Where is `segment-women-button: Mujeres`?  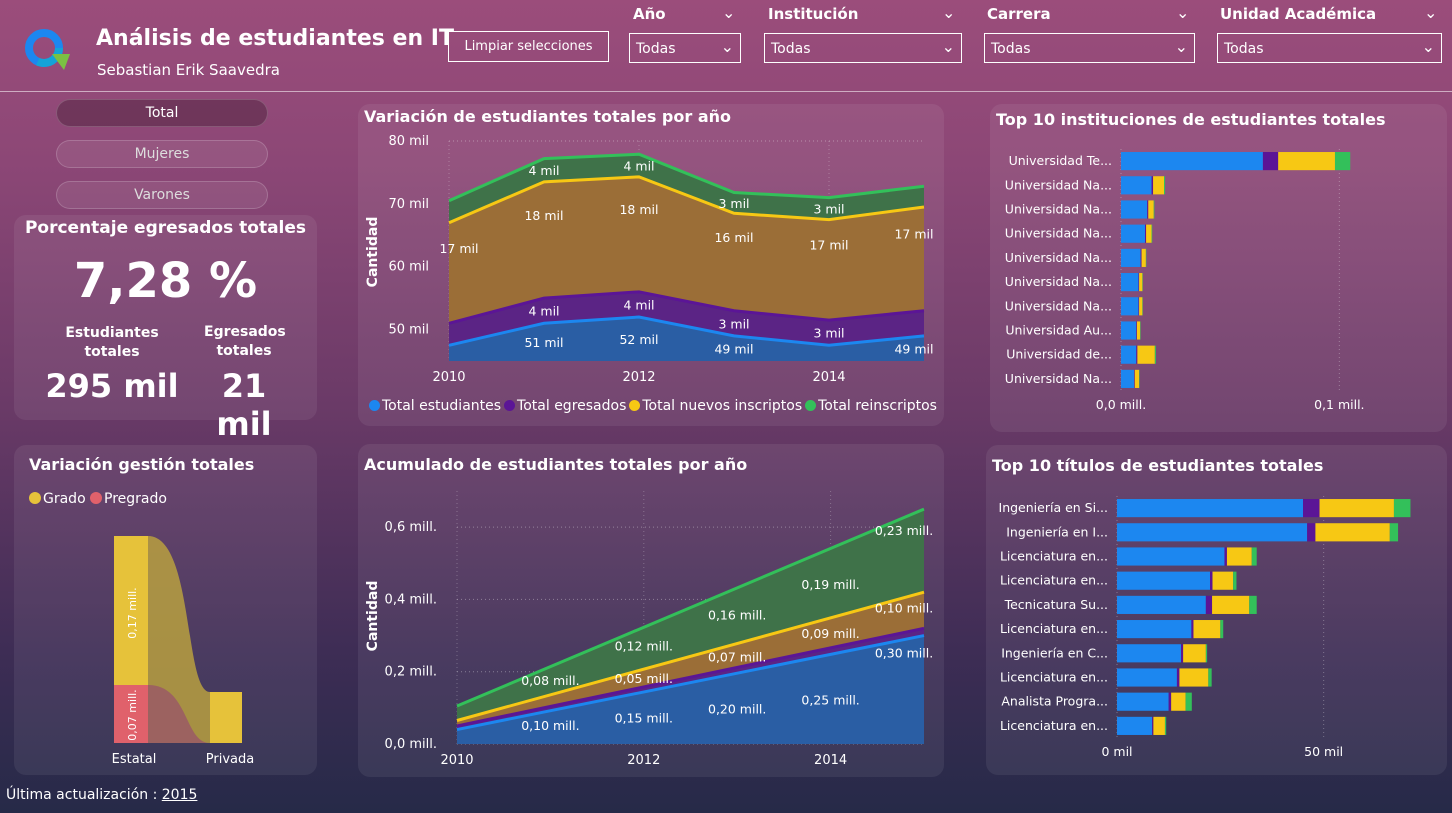
segment-women-button: Mujeres is located at coordinates (162, 154).